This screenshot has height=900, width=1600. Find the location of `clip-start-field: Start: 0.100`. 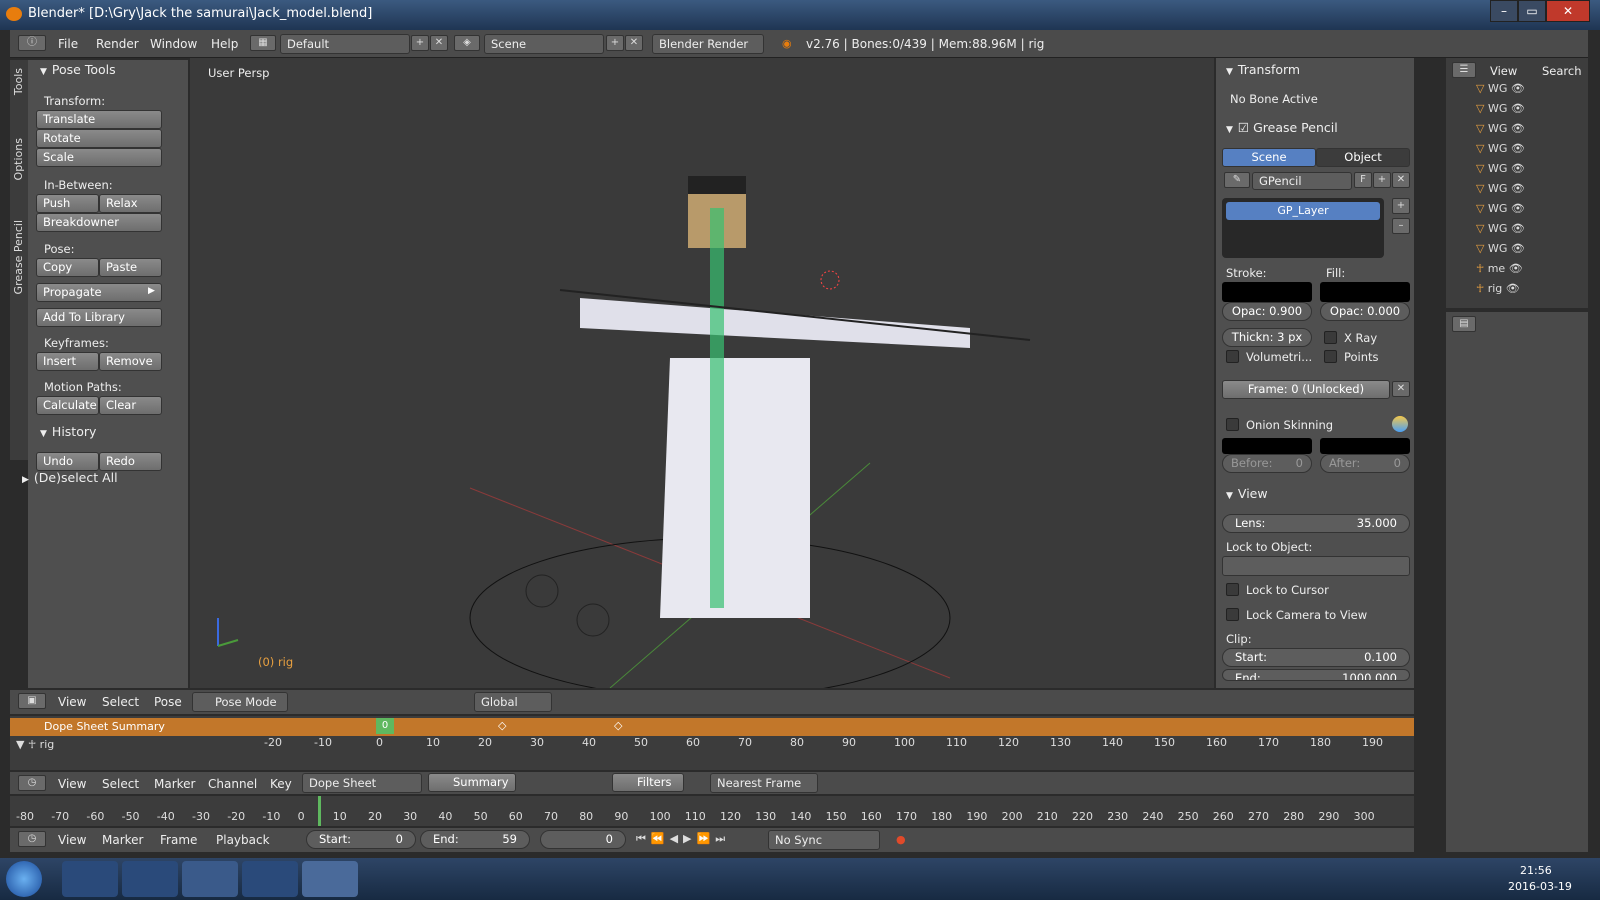

clip-start-field: Start: 0.100 is located at coordinates (1316, 657).